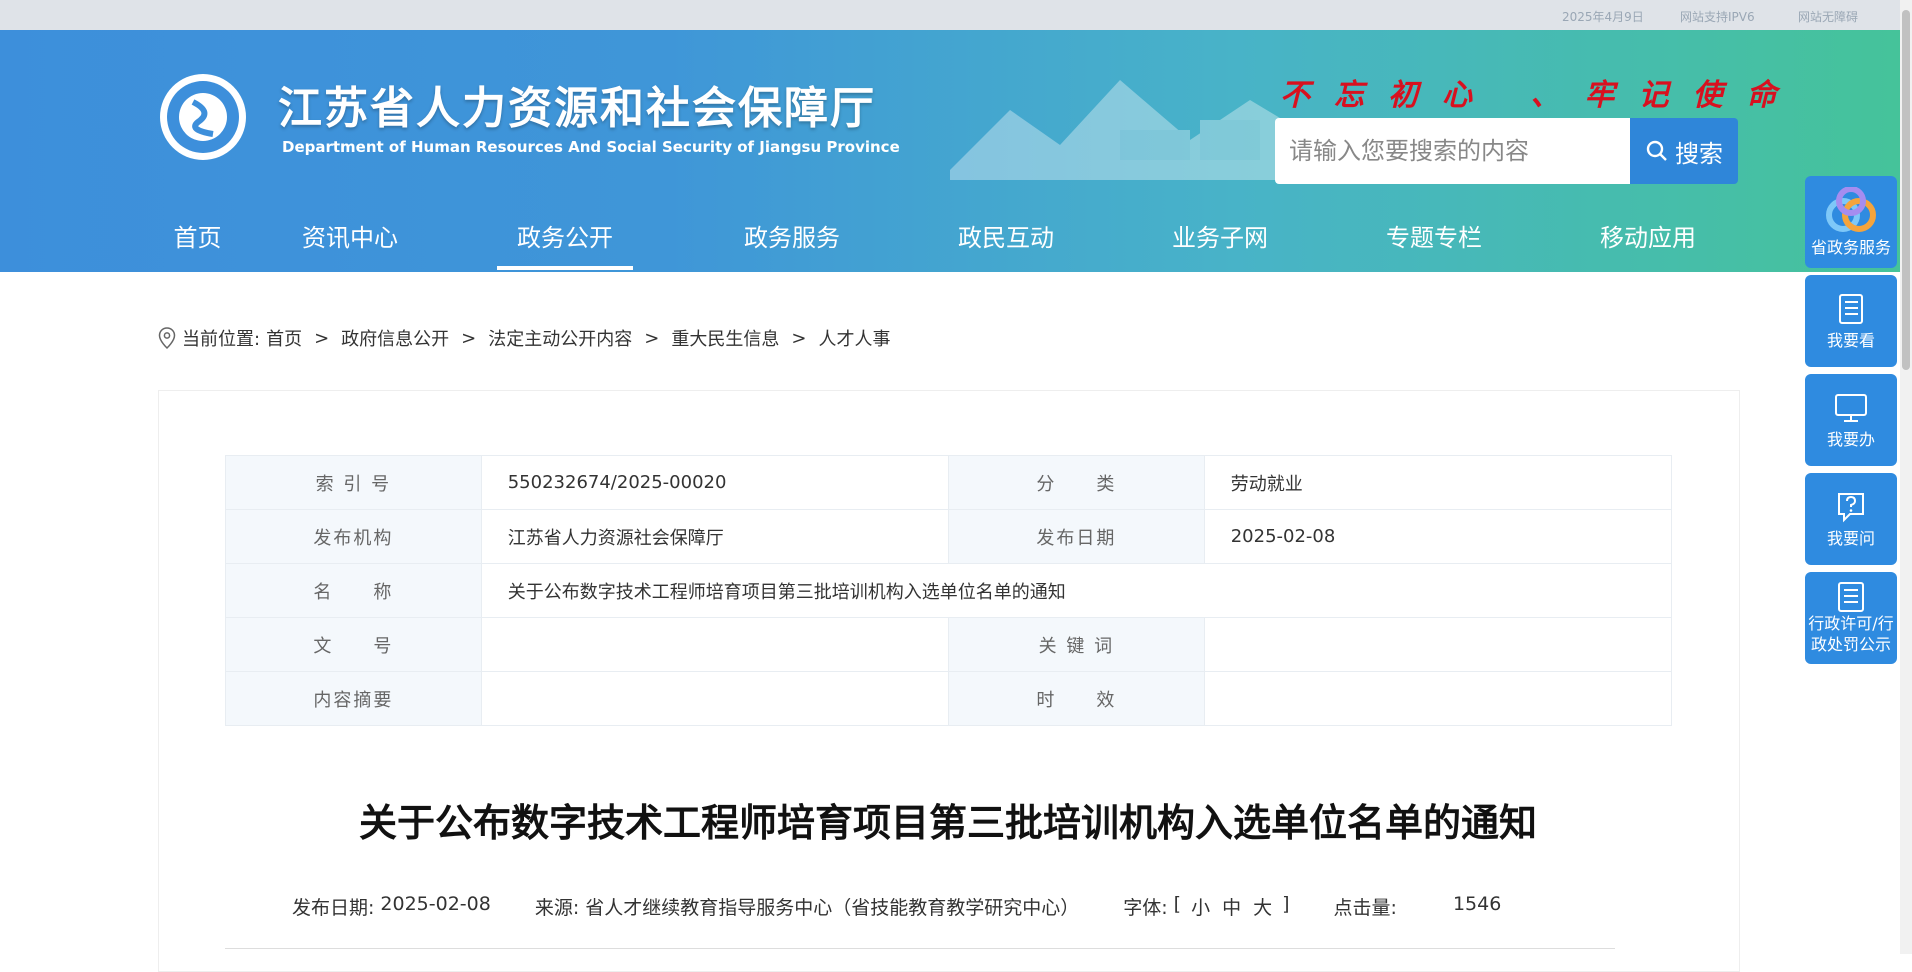 The height and width of the screenshot is (972, 1912). Describe the element at coordinates (565, 237) in the screenshot. I see `nav-government-affairs-label: 政务公开` at that location.